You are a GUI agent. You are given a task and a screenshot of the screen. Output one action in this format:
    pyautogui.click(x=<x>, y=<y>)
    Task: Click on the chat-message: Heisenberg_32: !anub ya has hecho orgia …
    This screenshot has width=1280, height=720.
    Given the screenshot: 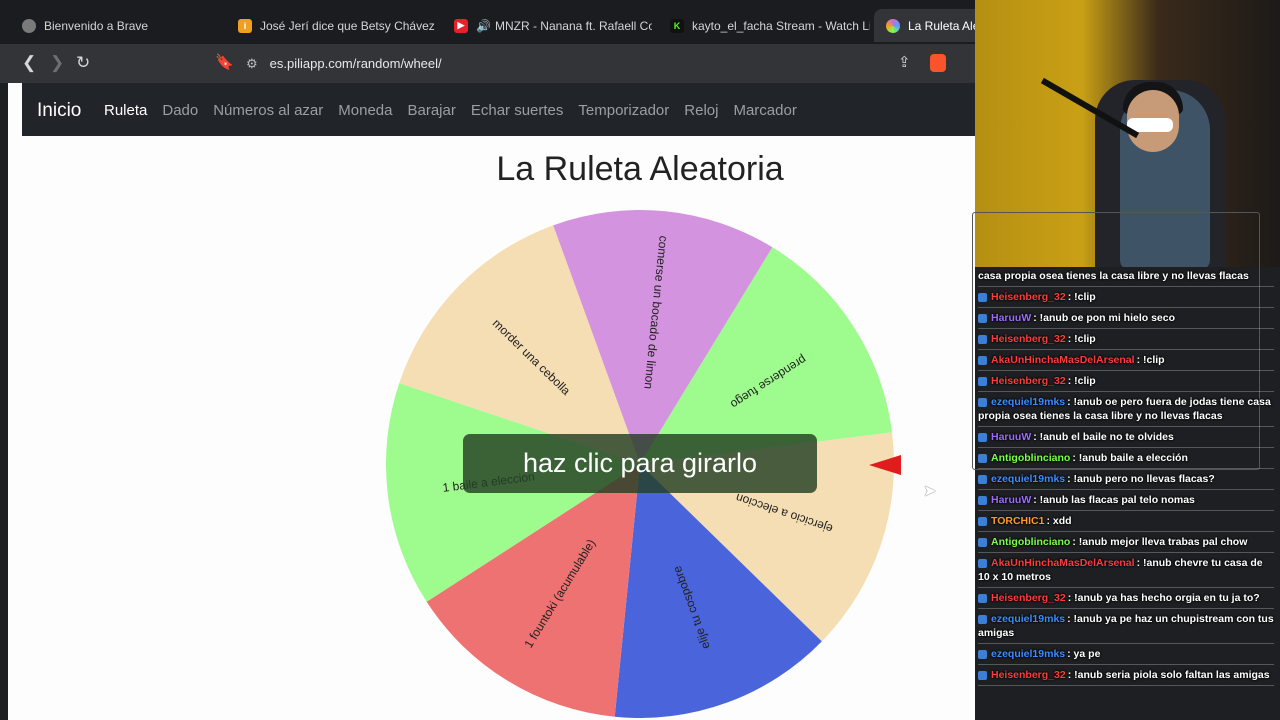 What is the action you would take?
    pyautogui.click(x=1126, y=598)
    